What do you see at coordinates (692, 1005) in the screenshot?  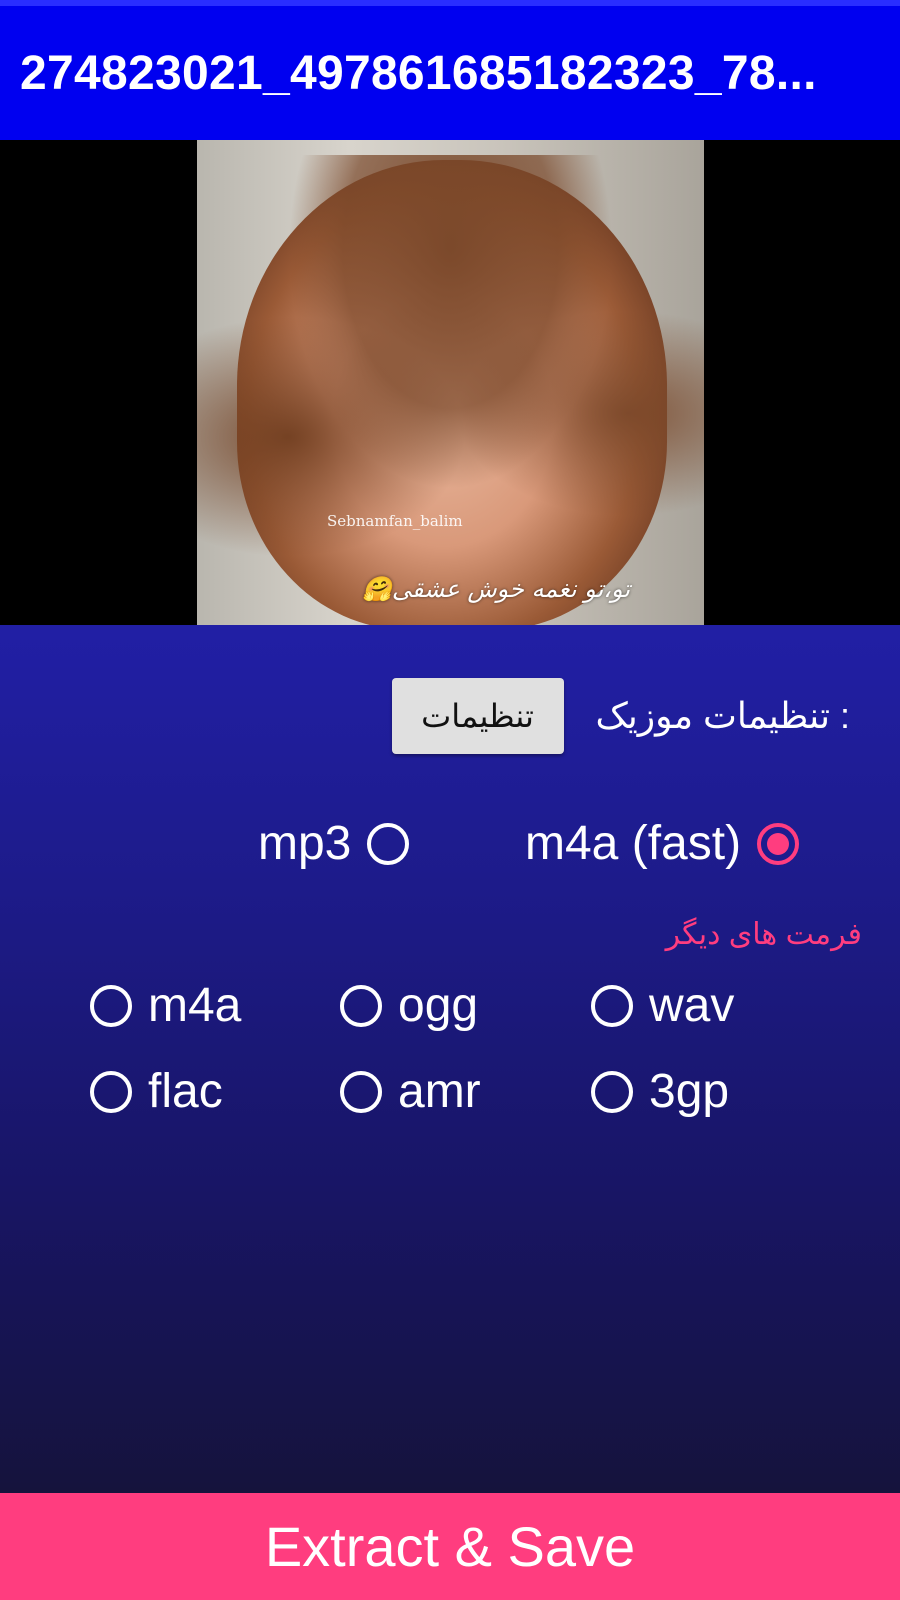 I see `radio-label: wav` at bounding box center [692, 1005].